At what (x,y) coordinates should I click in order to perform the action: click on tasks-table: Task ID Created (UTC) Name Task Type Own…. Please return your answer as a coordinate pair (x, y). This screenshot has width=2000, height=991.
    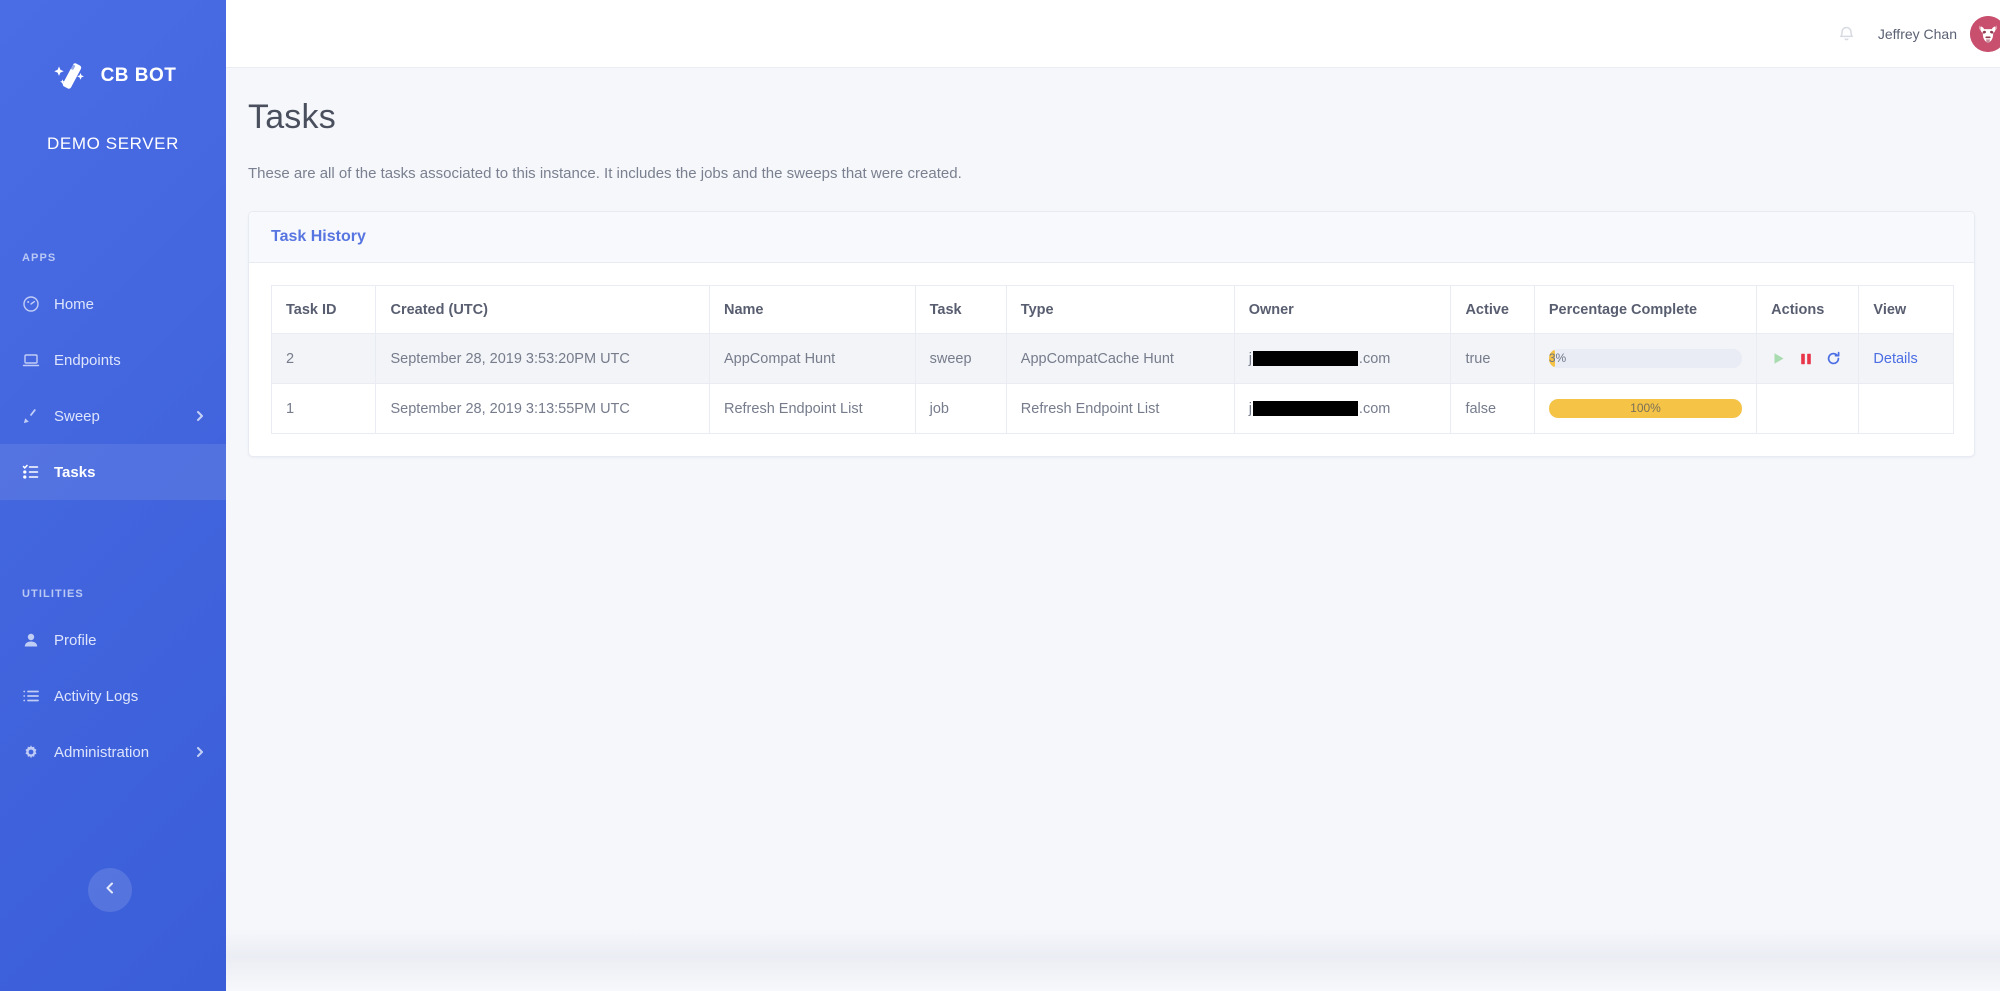
    Looking at the image, I should click on (1112, 359).